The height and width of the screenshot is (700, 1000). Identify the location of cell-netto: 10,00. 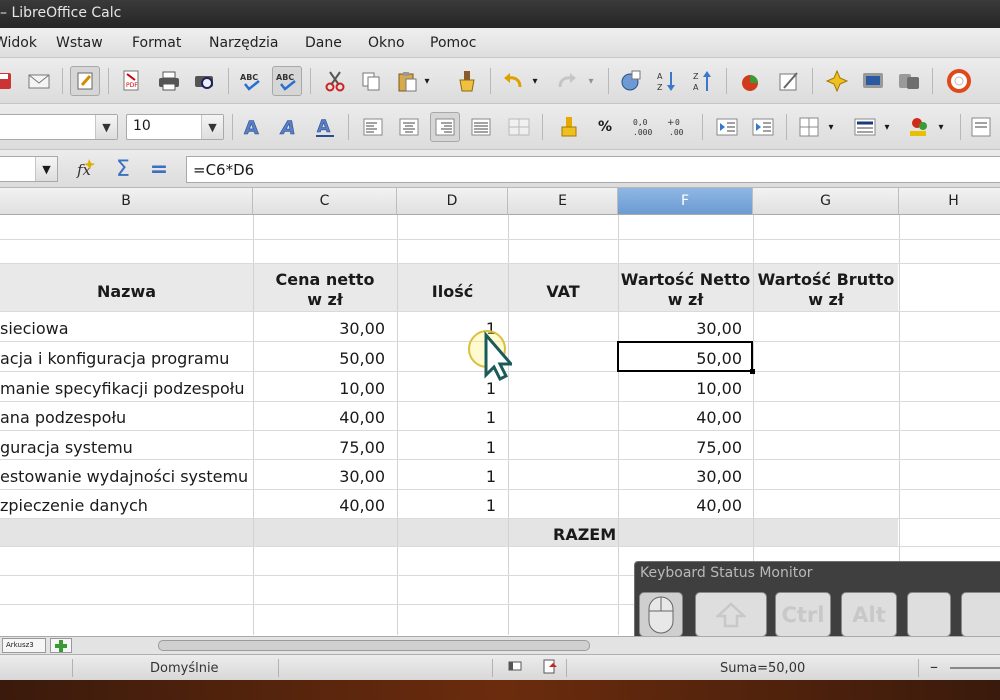
(680, 388).